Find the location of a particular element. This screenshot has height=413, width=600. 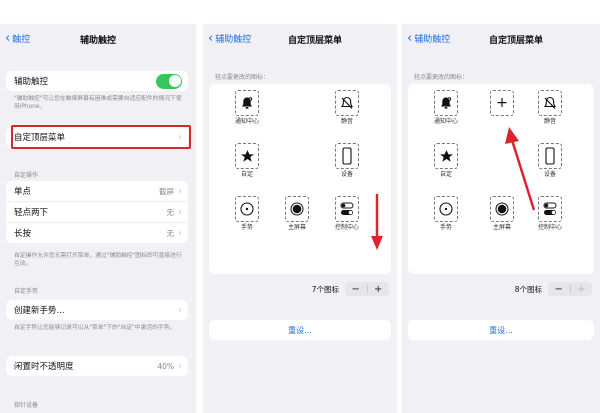

action-label: 轻点两下 is located at coordinates (31, 213).